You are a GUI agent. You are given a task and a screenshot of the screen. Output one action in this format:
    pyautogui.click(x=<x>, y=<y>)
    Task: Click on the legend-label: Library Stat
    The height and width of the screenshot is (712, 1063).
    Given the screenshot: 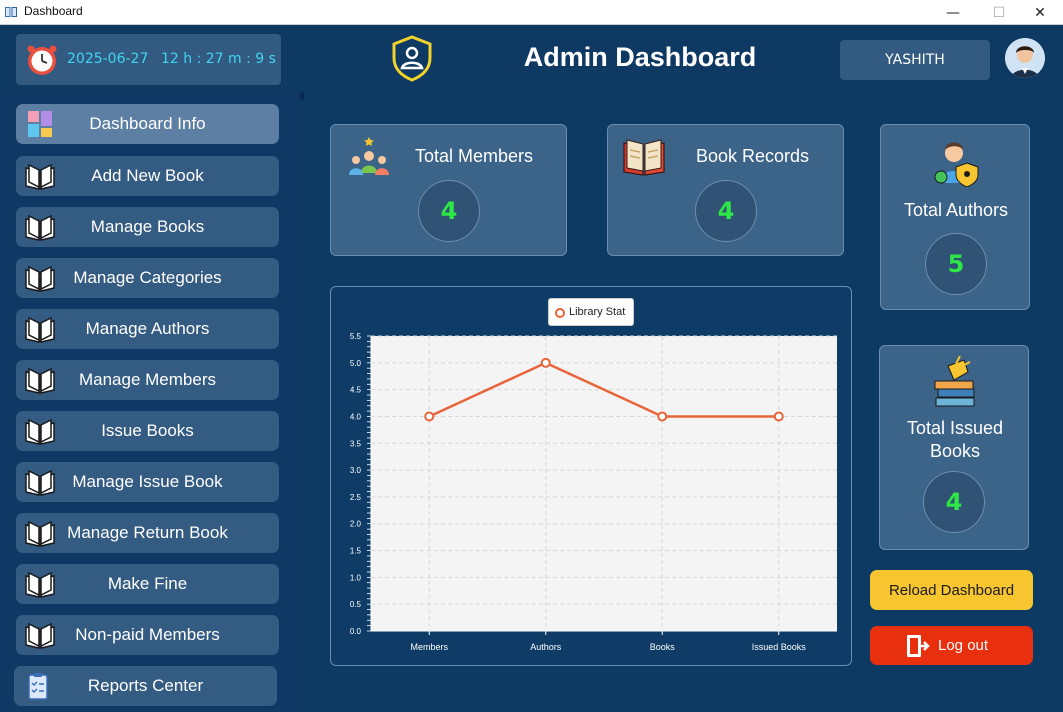 What is the action you would take?
    pyautogui.click(x=597, y=312)
    